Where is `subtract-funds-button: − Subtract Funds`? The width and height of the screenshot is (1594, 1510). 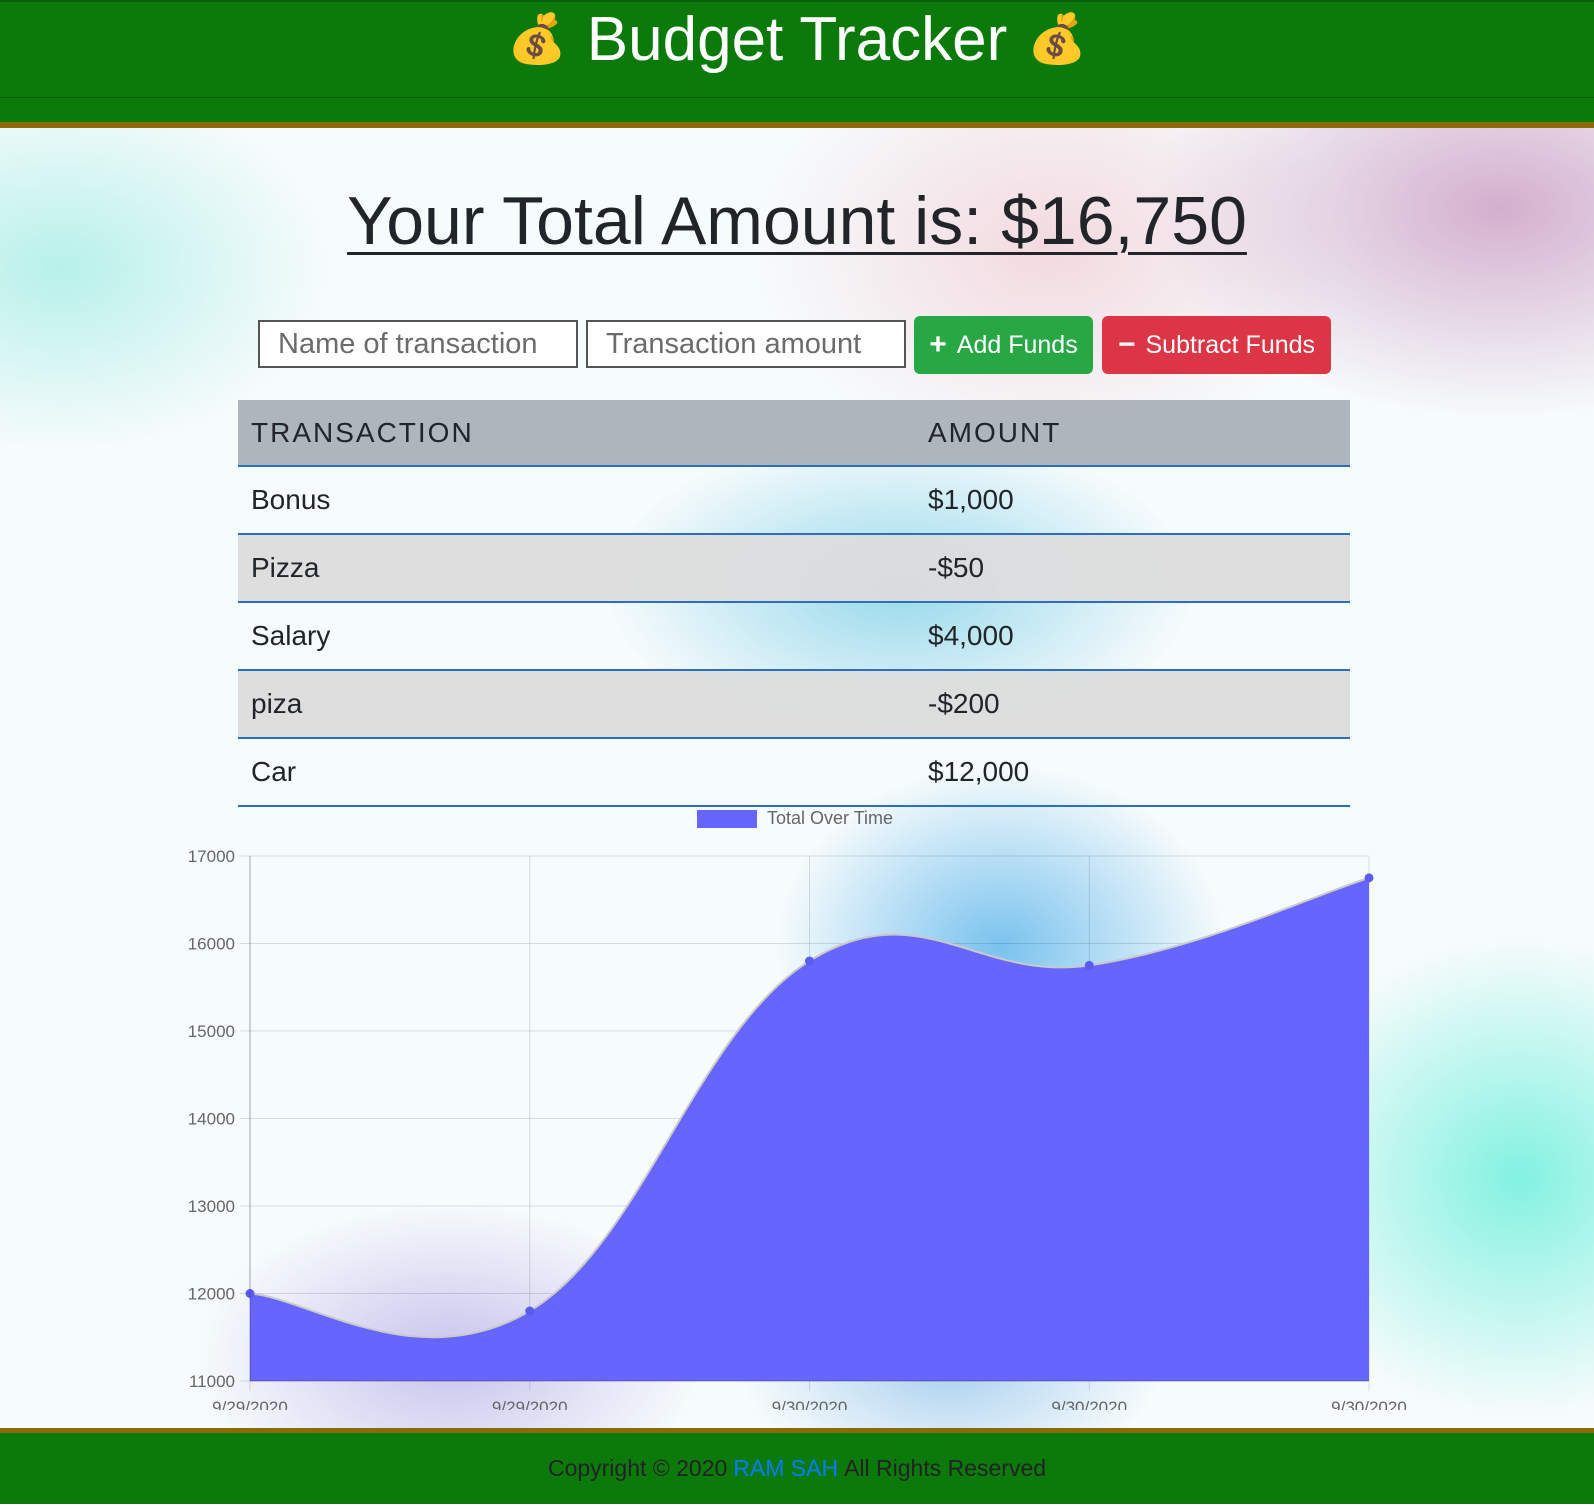 subtract-funds-button: − Subtract Funds is located at coordinates (1216, 345).